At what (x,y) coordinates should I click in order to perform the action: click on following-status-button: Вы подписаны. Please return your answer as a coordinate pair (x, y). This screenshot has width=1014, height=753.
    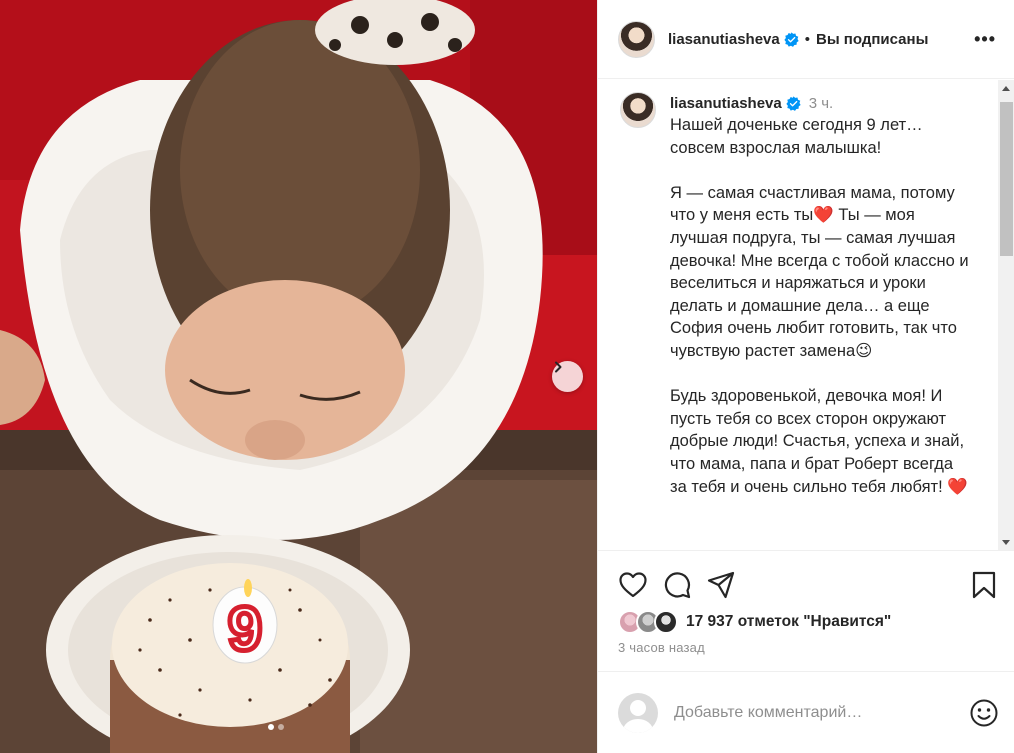
    Looking at the image, I should click on (872, 39).